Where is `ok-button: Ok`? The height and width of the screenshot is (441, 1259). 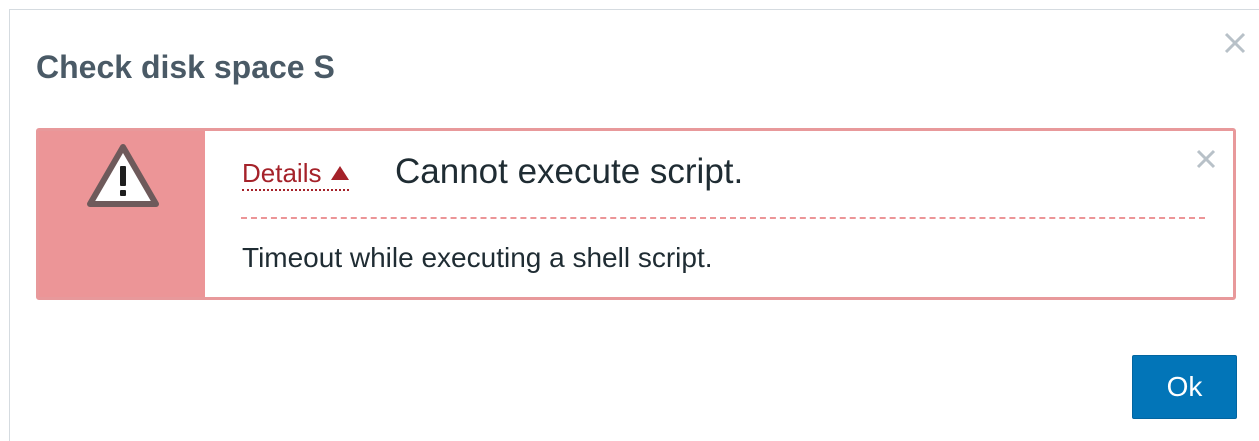 ok-button: Ok is located at coordinates (1184, 387).